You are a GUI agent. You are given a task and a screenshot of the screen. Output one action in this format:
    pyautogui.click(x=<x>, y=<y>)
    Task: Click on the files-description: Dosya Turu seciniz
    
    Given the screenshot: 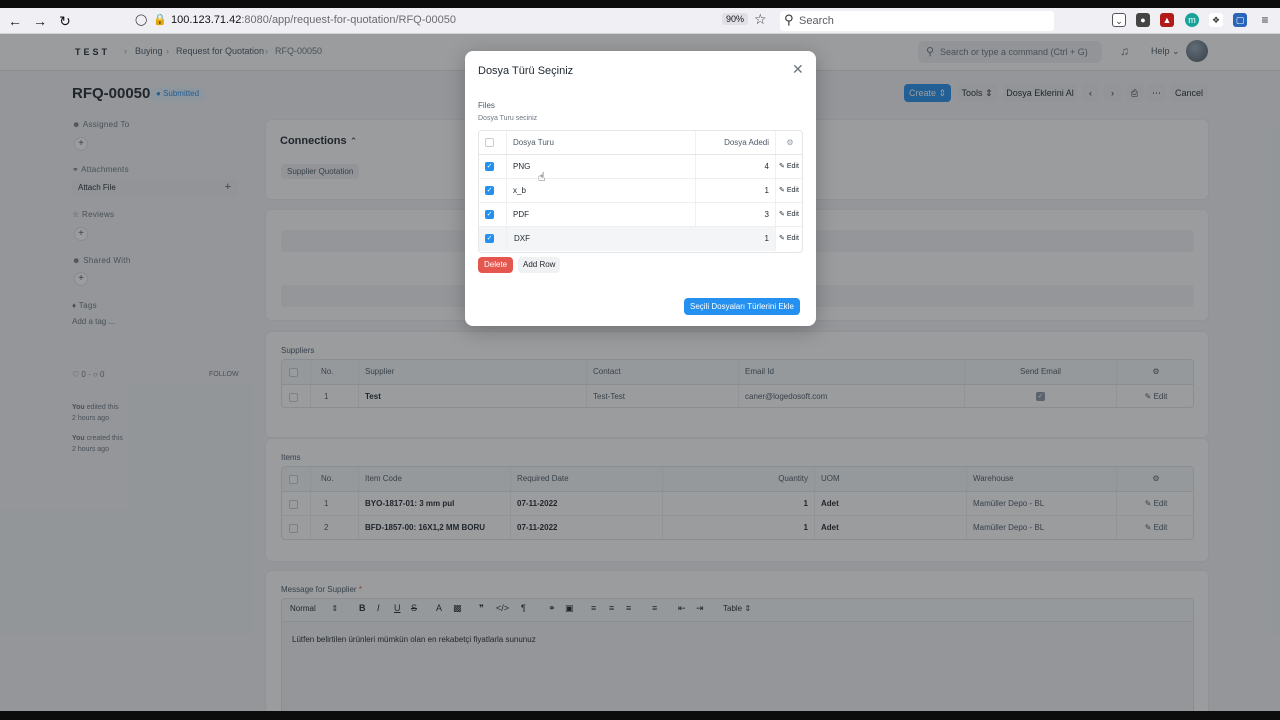 What is the action you would take?
    pyautogui.click(x=508, y=118)
    